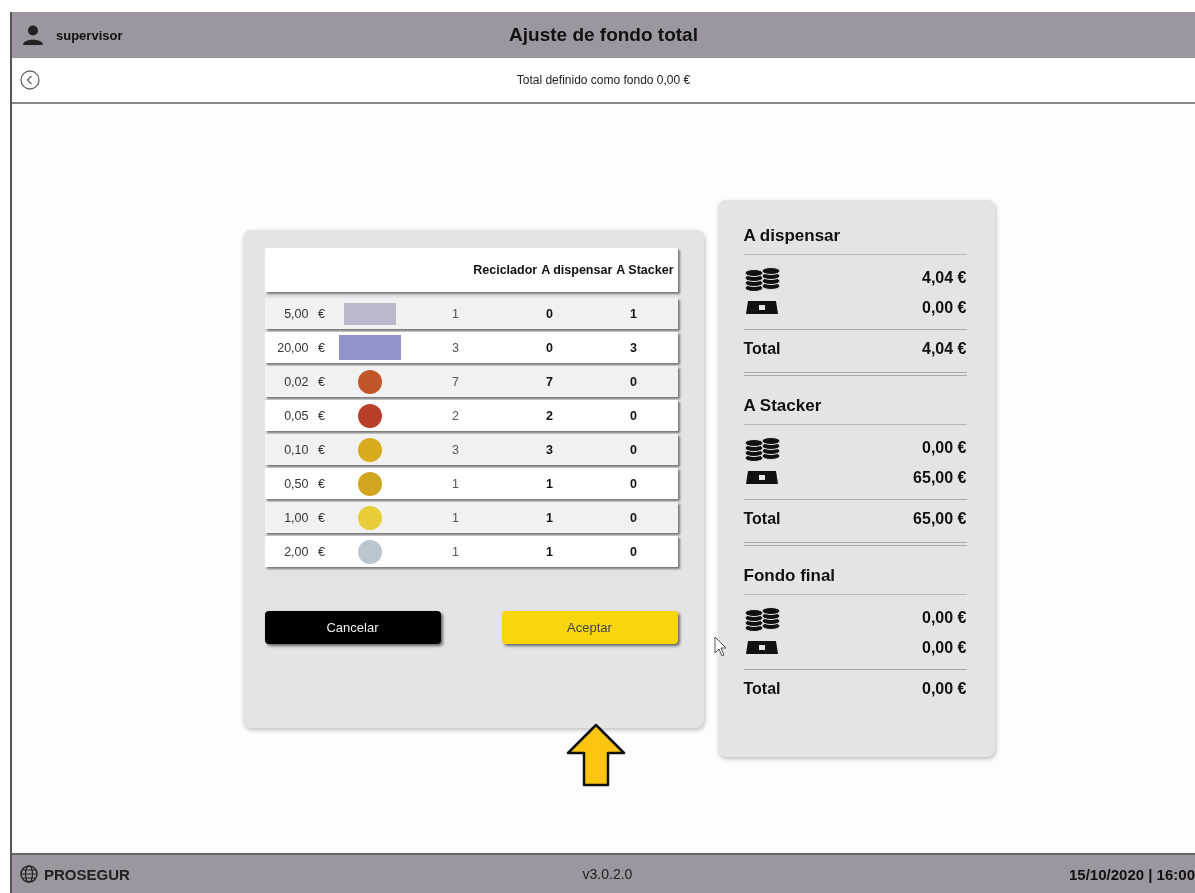  What do you see at coordinates (603, 35) in the screenshot?
I see `page-title: Ajuste de fondo total` at bounding box center [603, 35].